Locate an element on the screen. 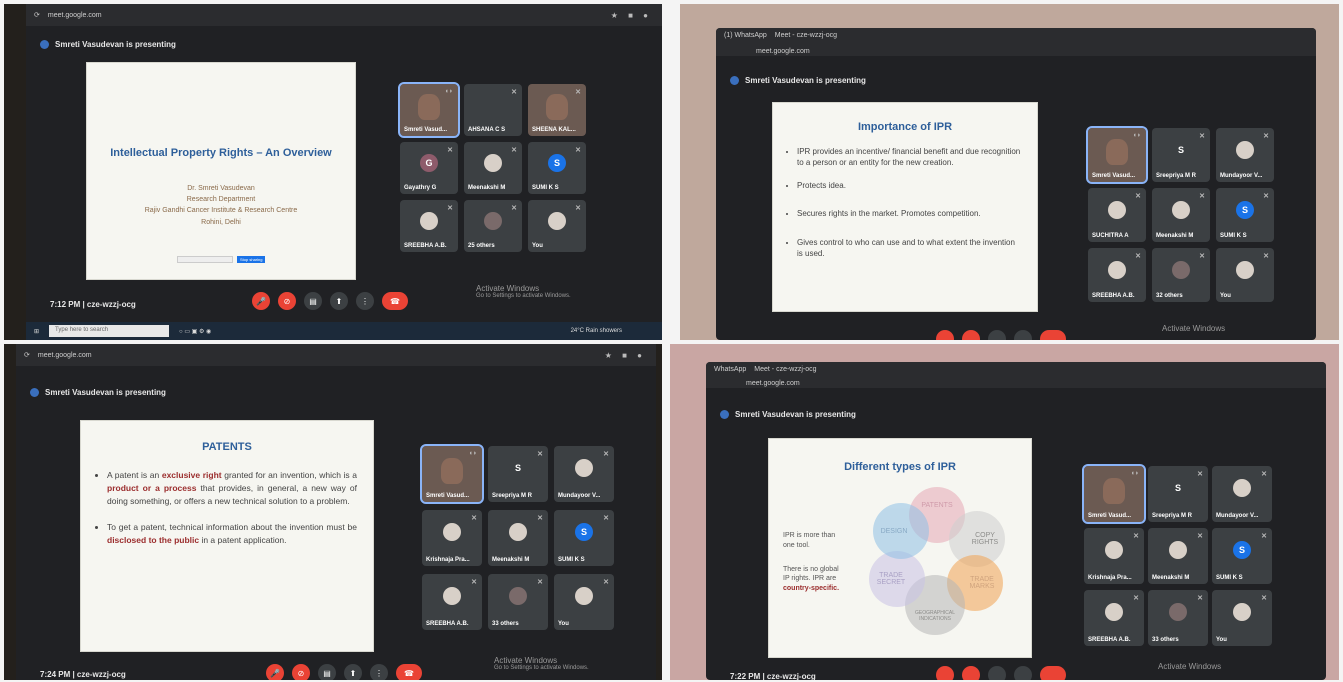  participant-name: 25 others is located at coordinates (481, 246).